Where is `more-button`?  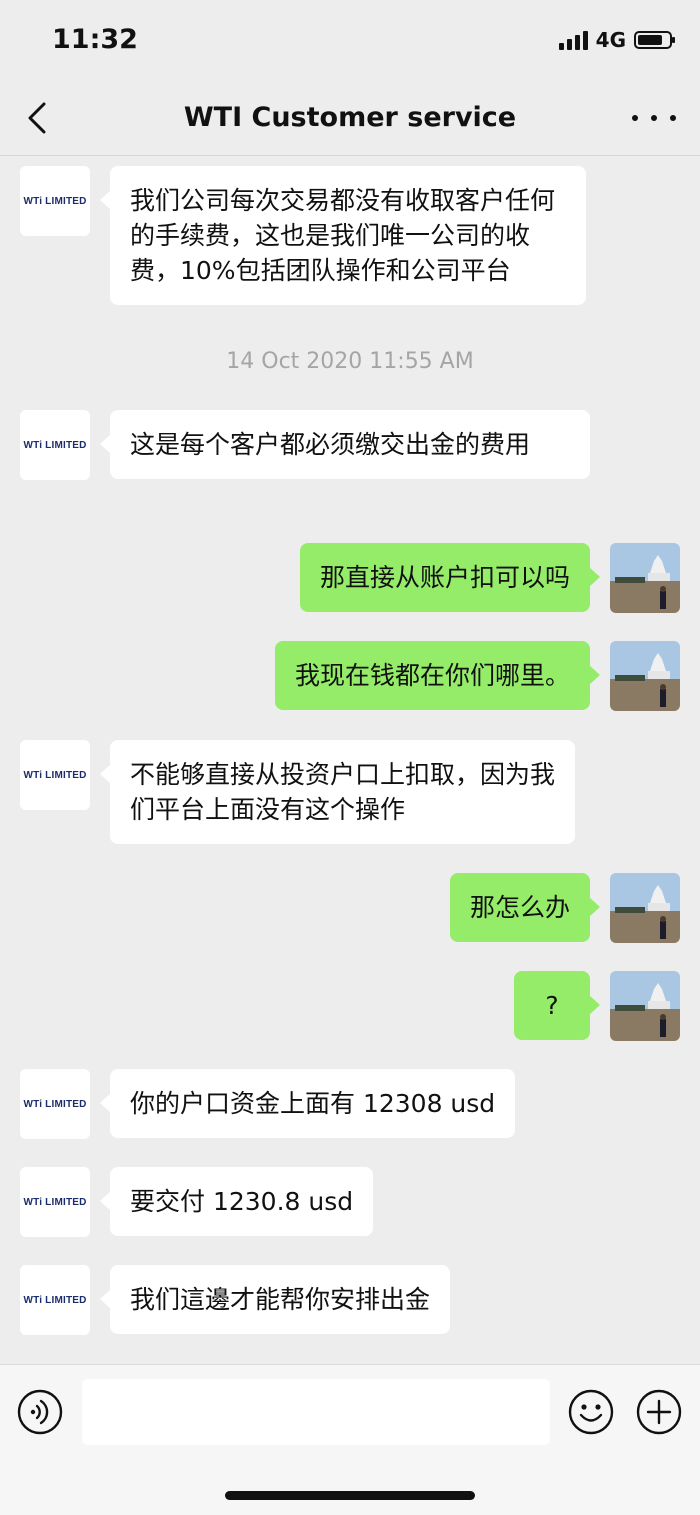
more-button is located at coordinates (654, 118).